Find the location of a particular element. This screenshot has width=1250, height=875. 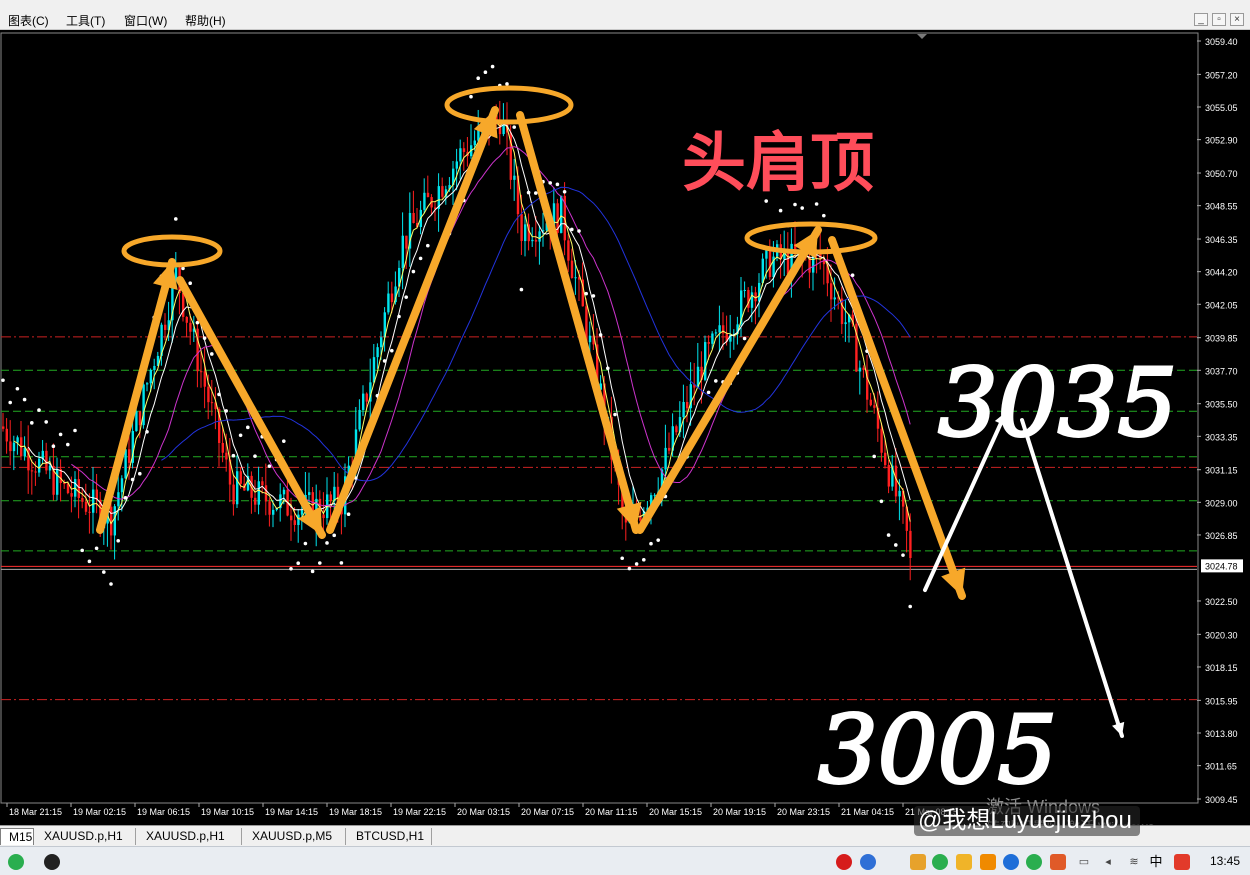

clock: 13:45 is located at coordinates (1225, 861).